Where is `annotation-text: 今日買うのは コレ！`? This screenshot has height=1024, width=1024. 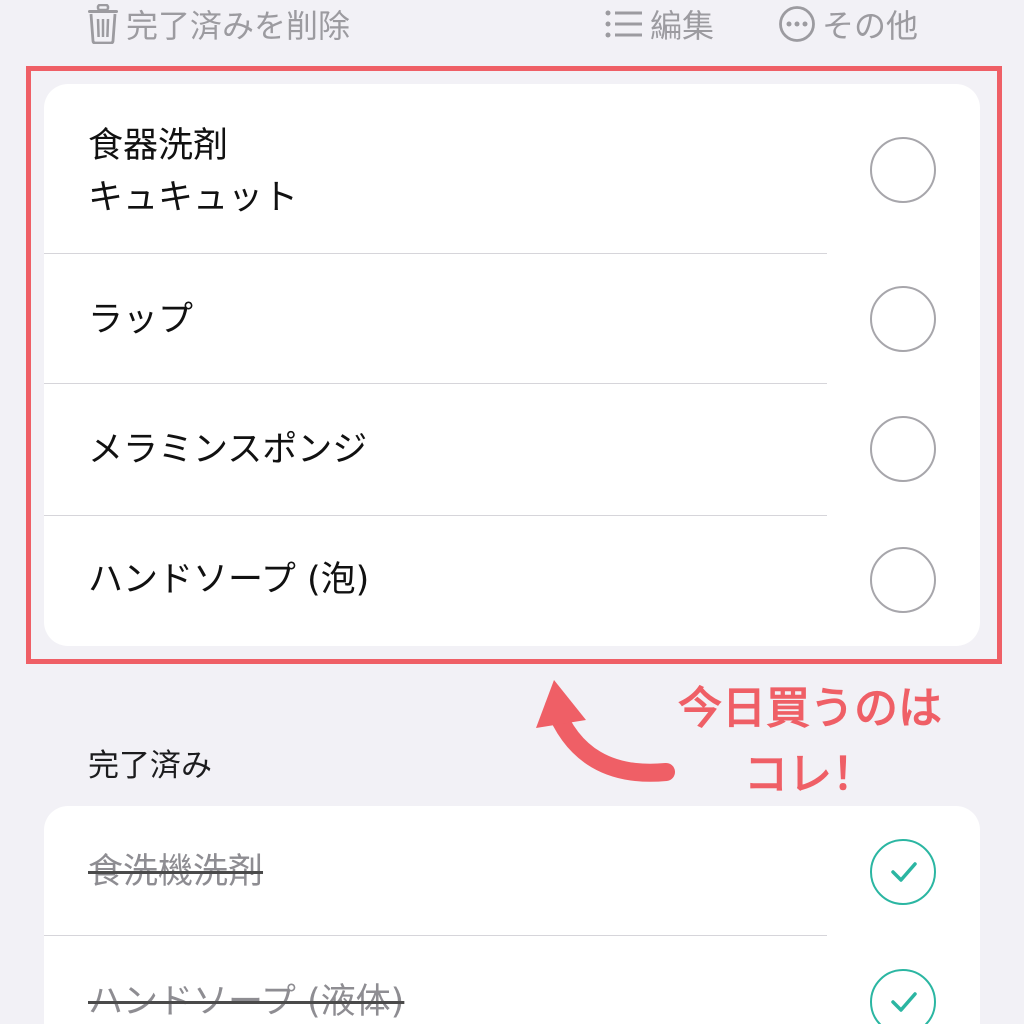 annotation-text: 今日買うのは コレ！ is located at coordinates (810, 741).